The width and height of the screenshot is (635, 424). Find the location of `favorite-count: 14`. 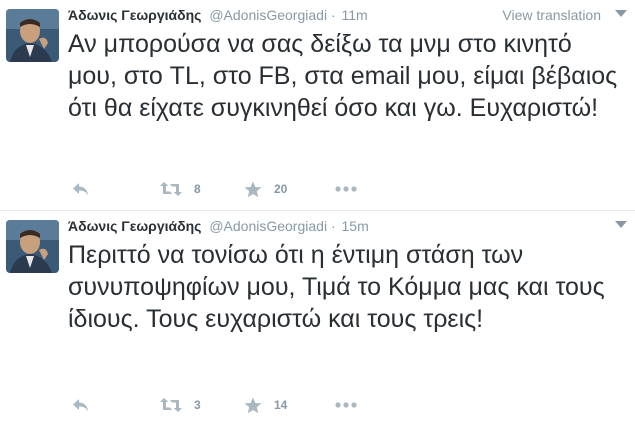

favorite-count: 14 is located at coordinates (281, 405).